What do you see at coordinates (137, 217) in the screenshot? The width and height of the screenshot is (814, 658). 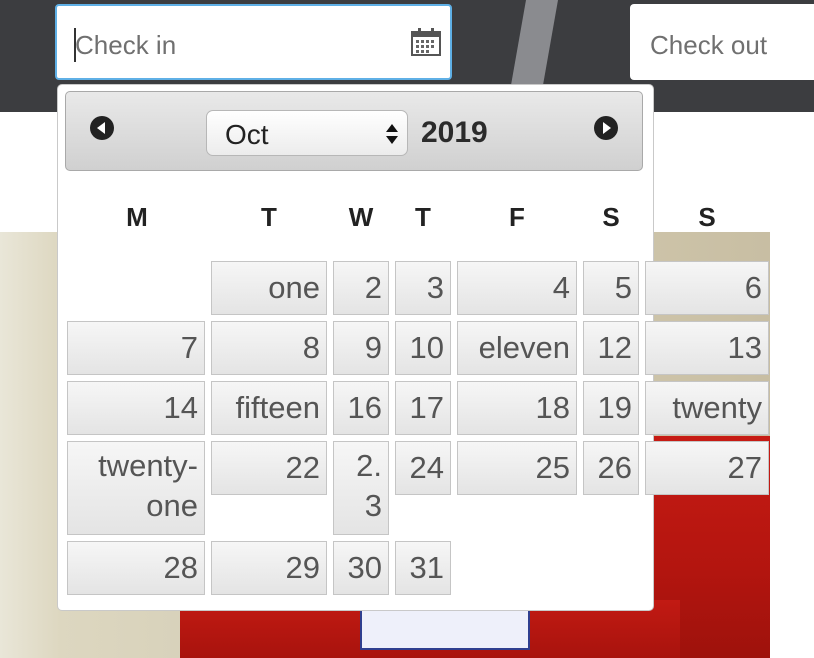 I see `weekday-header: M` at bounding box center [137, 217].